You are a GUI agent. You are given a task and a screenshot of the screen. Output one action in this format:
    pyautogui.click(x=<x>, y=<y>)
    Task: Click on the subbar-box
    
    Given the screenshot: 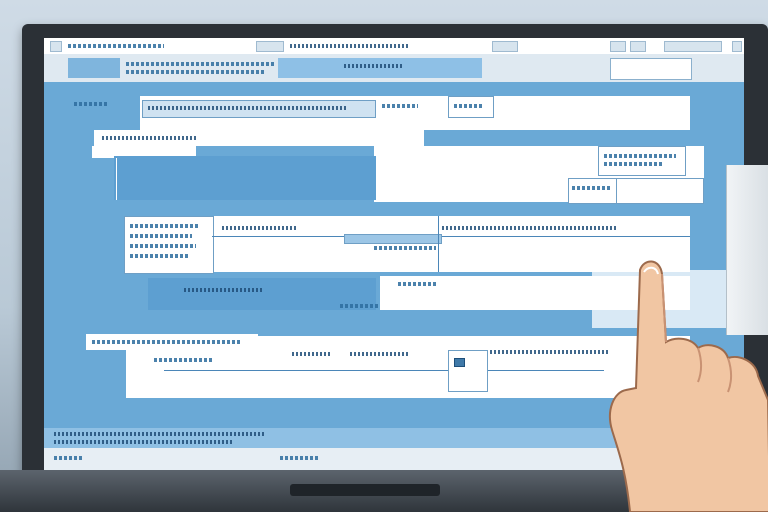 What is the action you would take?
    pyautogui.click(x=651, y=69)
    